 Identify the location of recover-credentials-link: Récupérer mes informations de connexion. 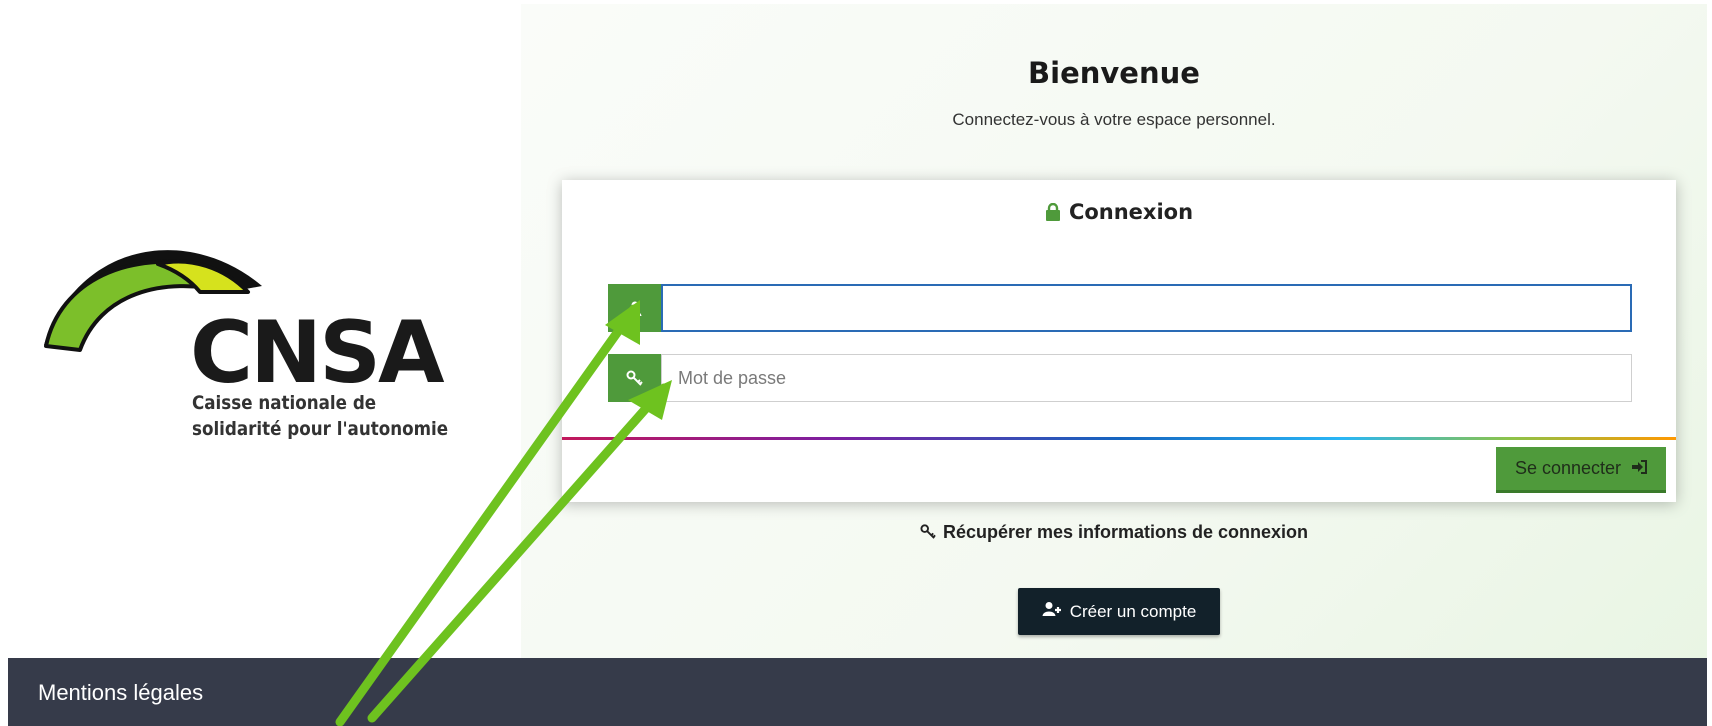
(1114, 533).